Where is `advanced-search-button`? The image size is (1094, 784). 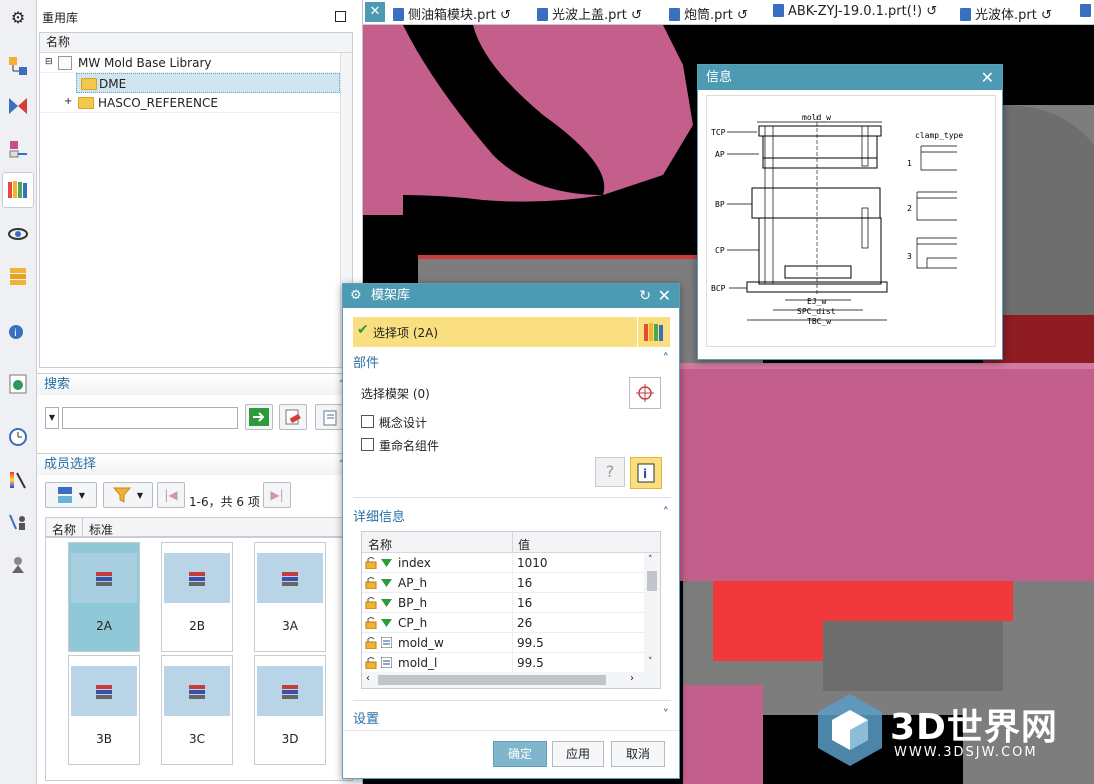 advanced-search-button is located at coordinates (329, 417).